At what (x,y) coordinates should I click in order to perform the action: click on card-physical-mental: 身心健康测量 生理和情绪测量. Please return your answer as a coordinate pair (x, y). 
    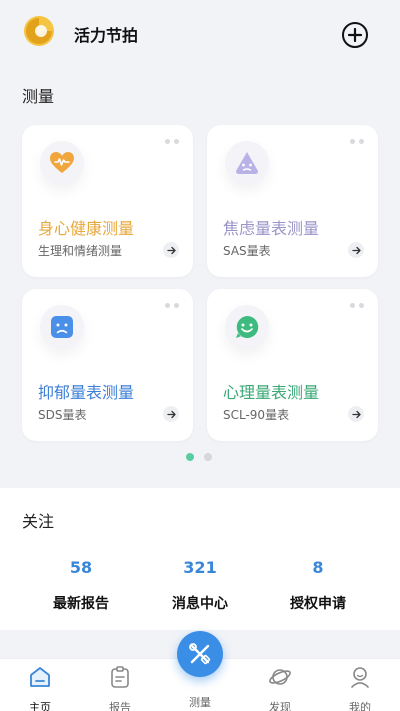
    Looking at the image, I should click on (107, 201).